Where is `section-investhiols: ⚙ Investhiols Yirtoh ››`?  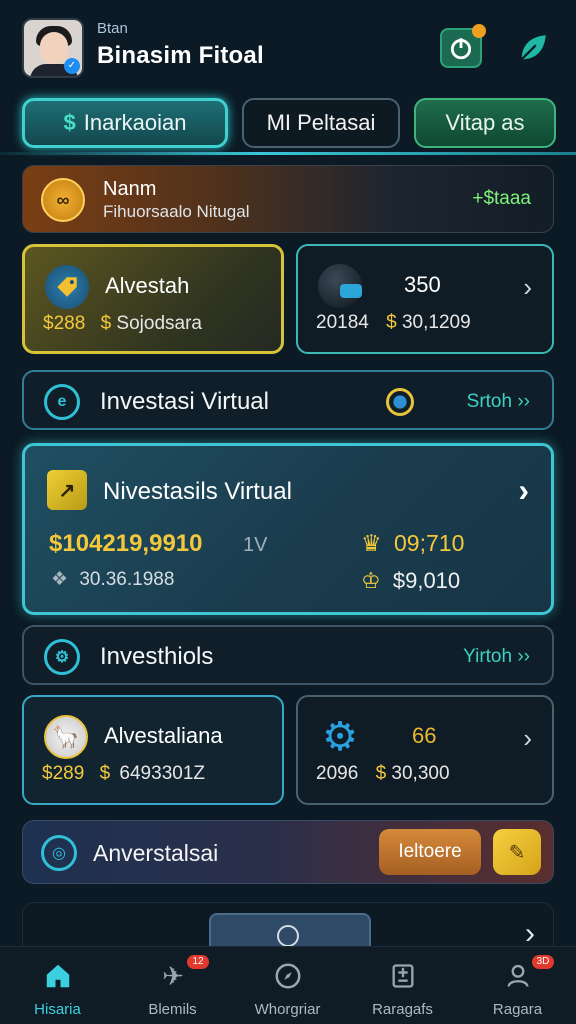 section-investhiols: ⚙ Investhiols Yirtoh ›› is located at coordinates (288, 655).